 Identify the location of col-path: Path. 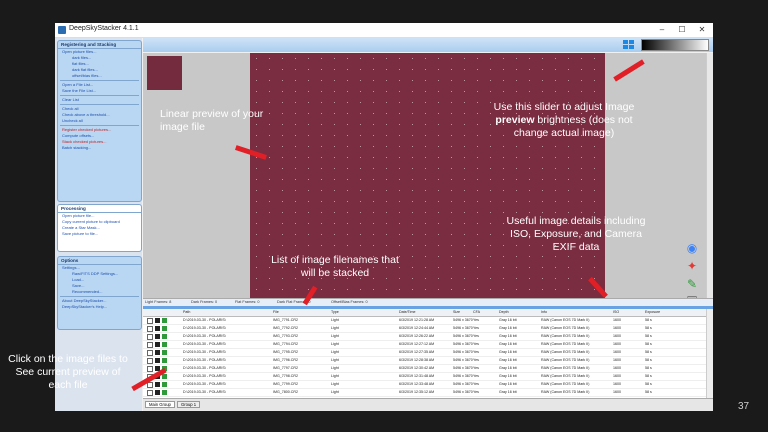
(186, 312).